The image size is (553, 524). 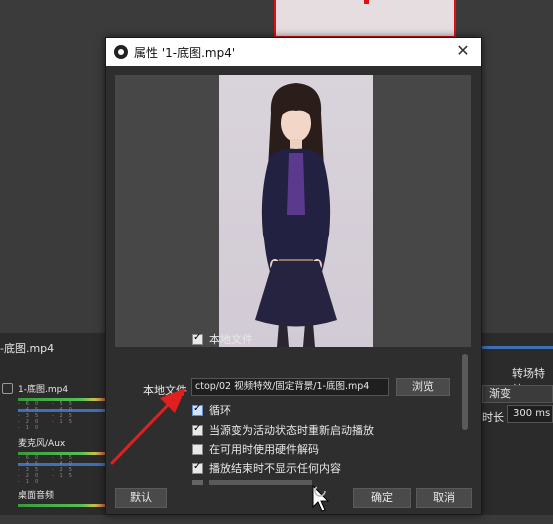 I want to click on cancel-button: 取消, so click(x=444, y=498).